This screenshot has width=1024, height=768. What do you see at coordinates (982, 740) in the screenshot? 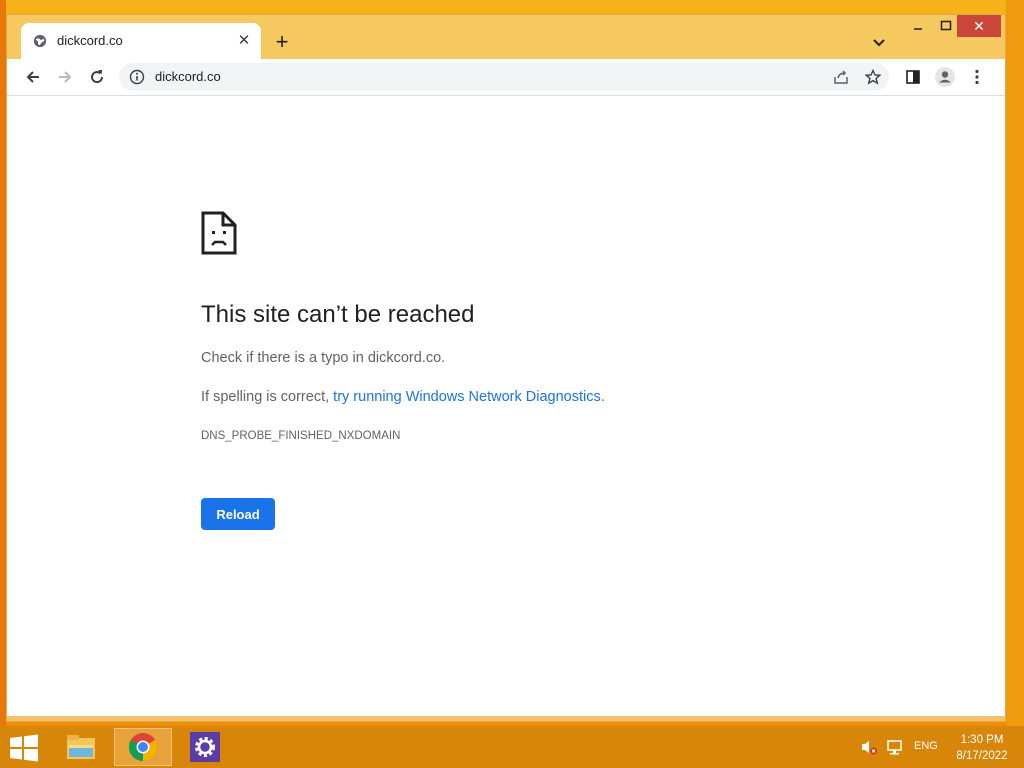
I see `clock-time: 1:30 PM` at bounding box center [982, 740].